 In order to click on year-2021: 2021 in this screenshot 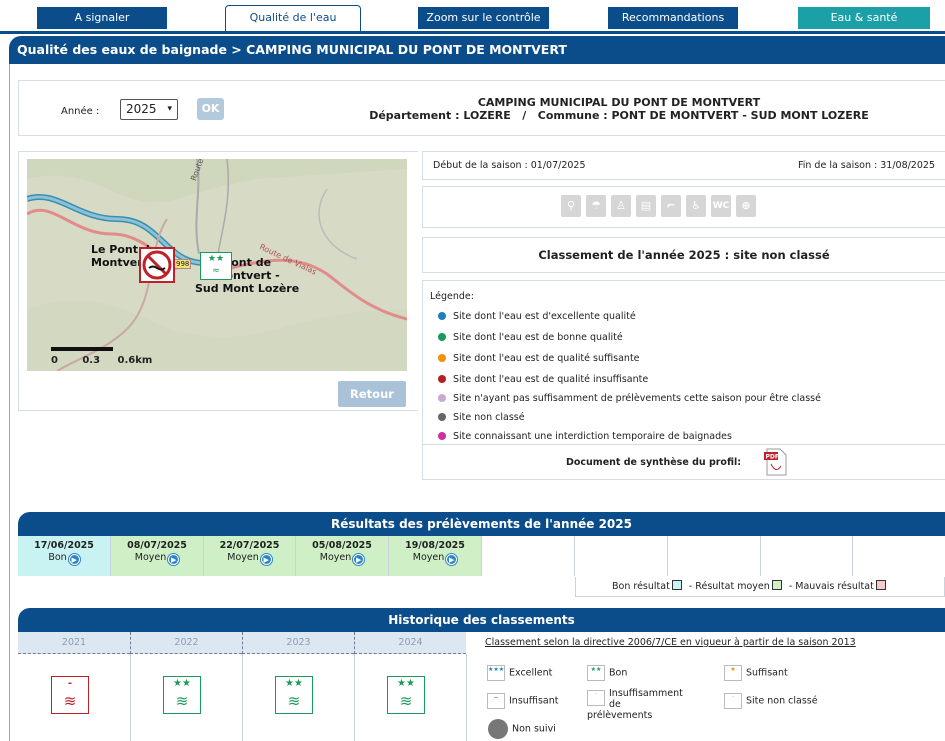, I will do `click(74, 643)`.